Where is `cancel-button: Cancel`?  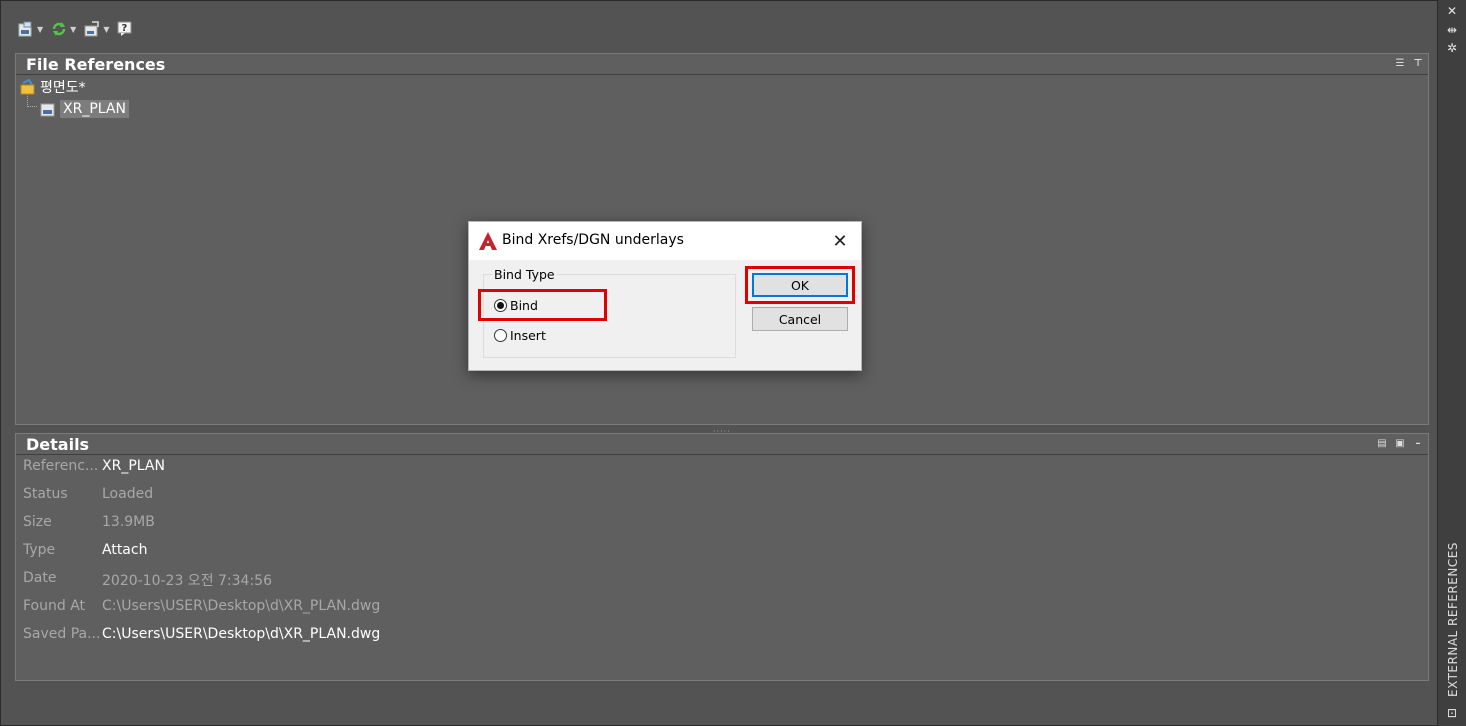 cancel-button: Cancel is located at coordinates (800, 319).